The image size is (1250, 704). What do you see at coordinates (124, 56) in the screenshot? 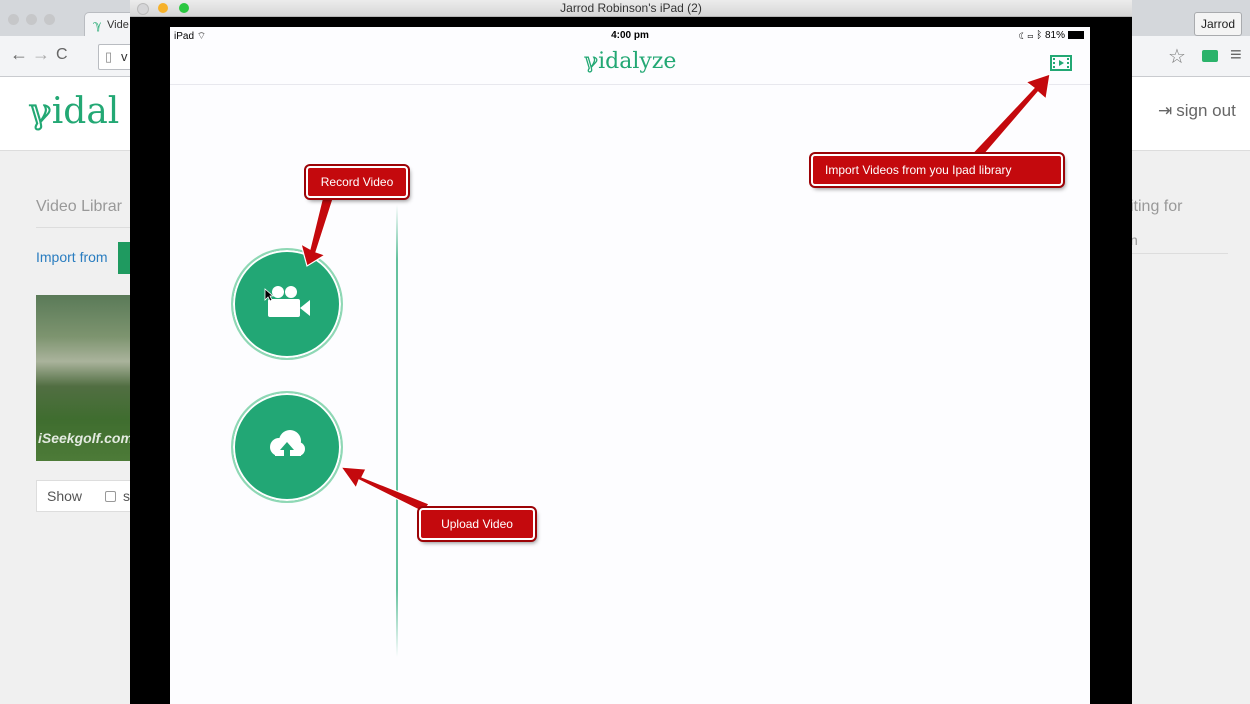
I see `address-text: v` at bounding box center [124, 56].